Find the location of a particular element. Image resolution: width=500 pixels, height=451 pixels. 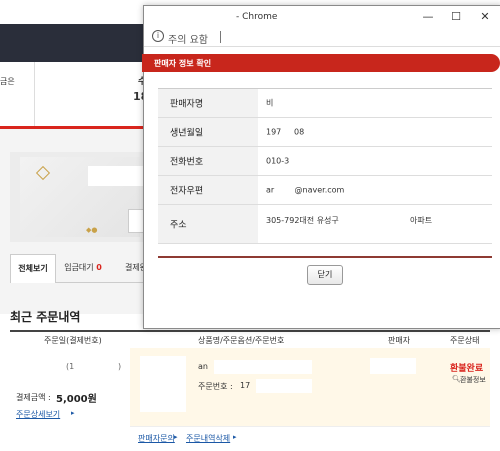

close-icon: ✕ is located at coordinates (485, 17).